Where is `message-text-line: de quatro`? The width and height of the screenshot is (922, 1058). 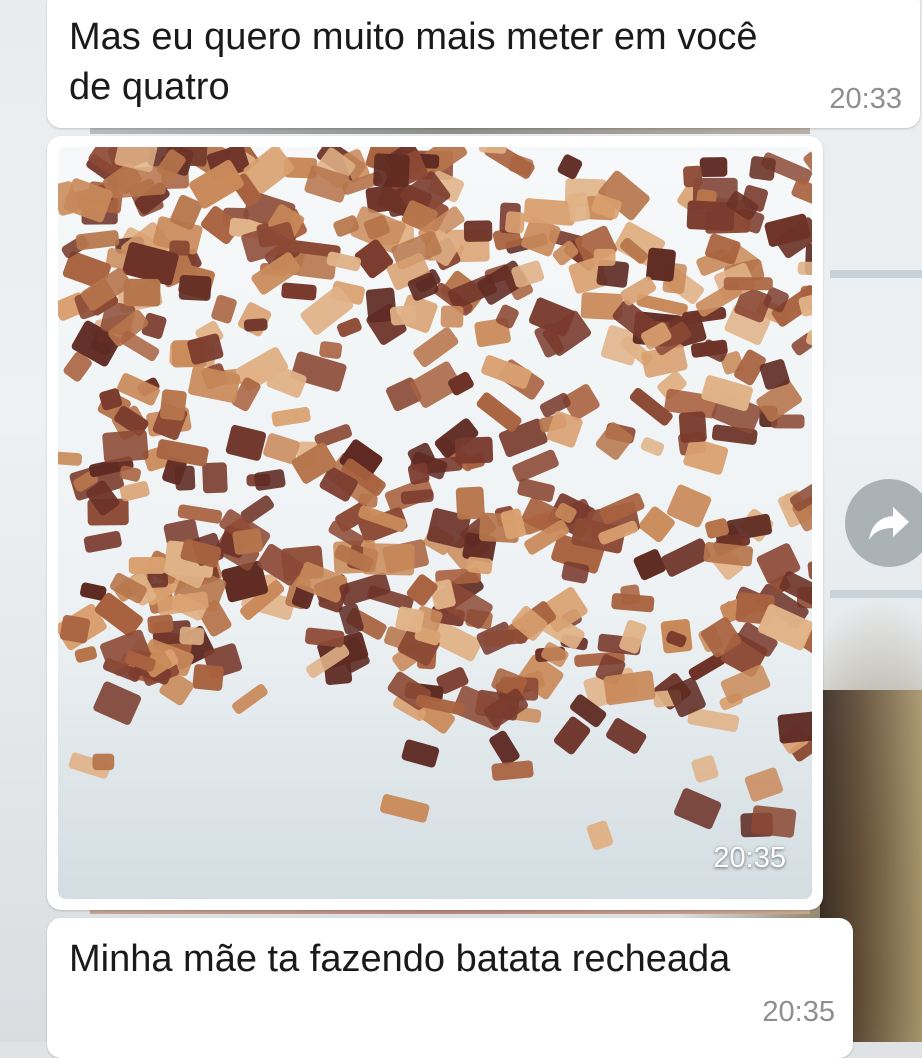
message-text-line: de quatro is located at coordinates (149, 87).